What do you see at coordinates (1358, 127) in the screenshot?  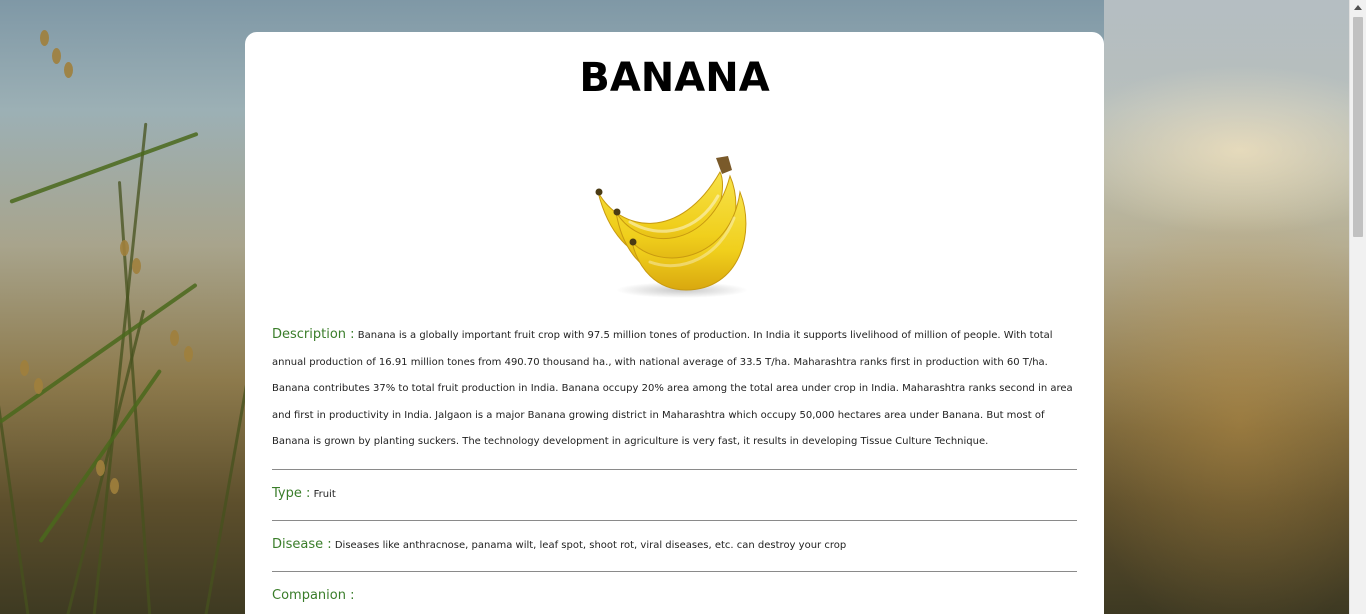 I see `scroll-thumb` at bounding box center [1358, 127].